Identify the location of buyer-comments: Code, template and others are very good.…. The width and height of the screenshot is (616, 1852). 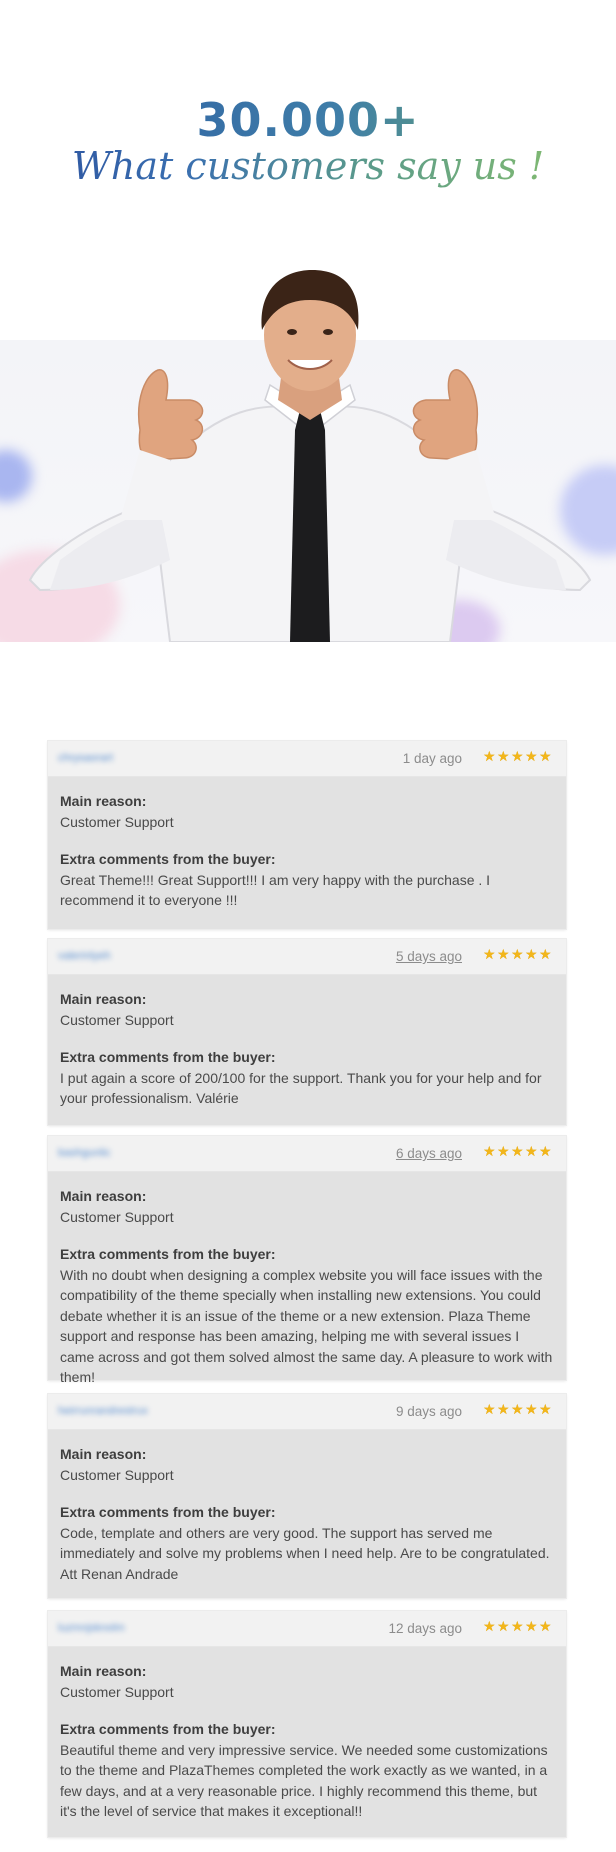
(305, 1553).